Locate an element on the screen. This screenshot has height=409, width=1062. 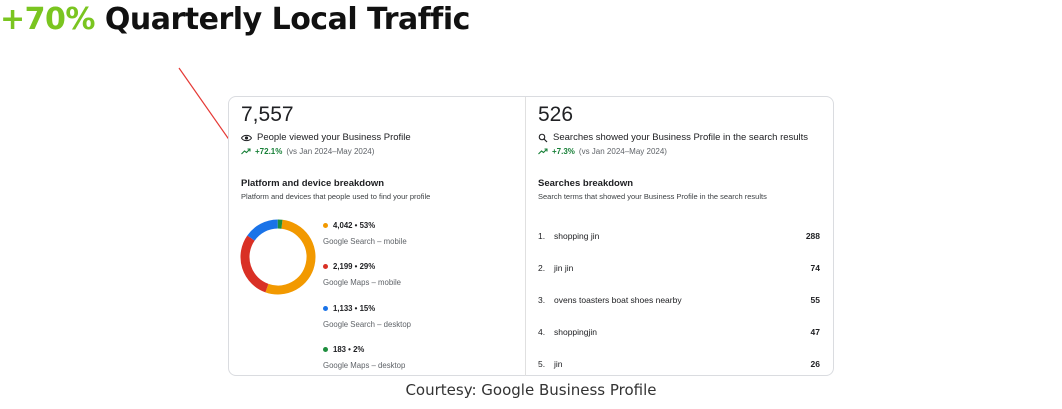
searches-change: +7.3% is located at coordinates (563, 151).